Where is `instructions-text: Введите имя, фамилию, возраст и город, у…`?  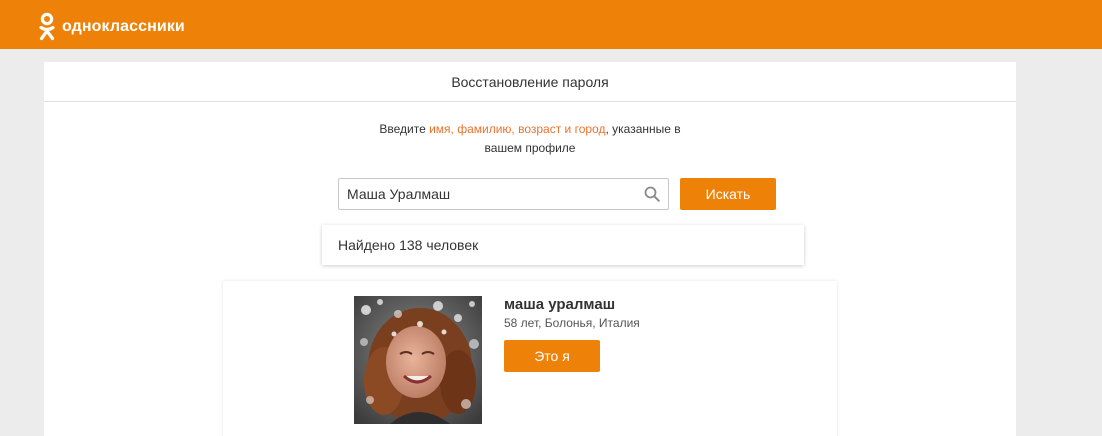 instructions-text: Введите имя, фамилию, возраст и город, у… is located at coordinates (530, 139).